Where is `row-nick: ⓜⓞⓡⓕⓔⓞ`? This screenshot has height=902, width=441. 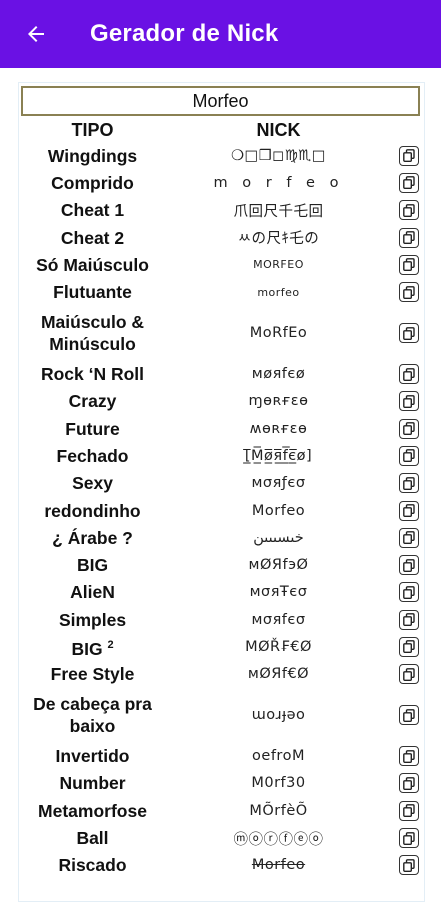 row-nick: ⓜⓞⓡⓕⓔⓞ is located at coordinates (278, 839).